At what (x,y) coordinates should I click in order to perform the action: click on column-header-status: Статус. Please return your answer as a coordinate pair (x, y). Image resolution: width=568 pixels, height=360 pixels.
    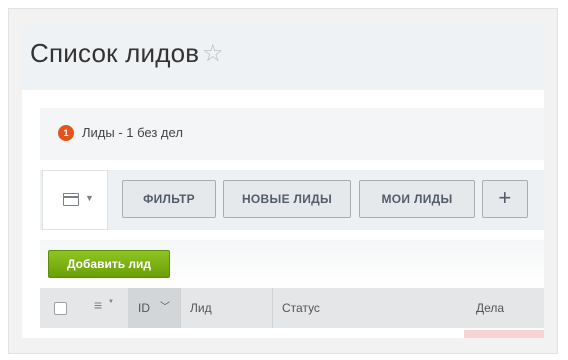
    Looking at the image, I should click on (301, 308).